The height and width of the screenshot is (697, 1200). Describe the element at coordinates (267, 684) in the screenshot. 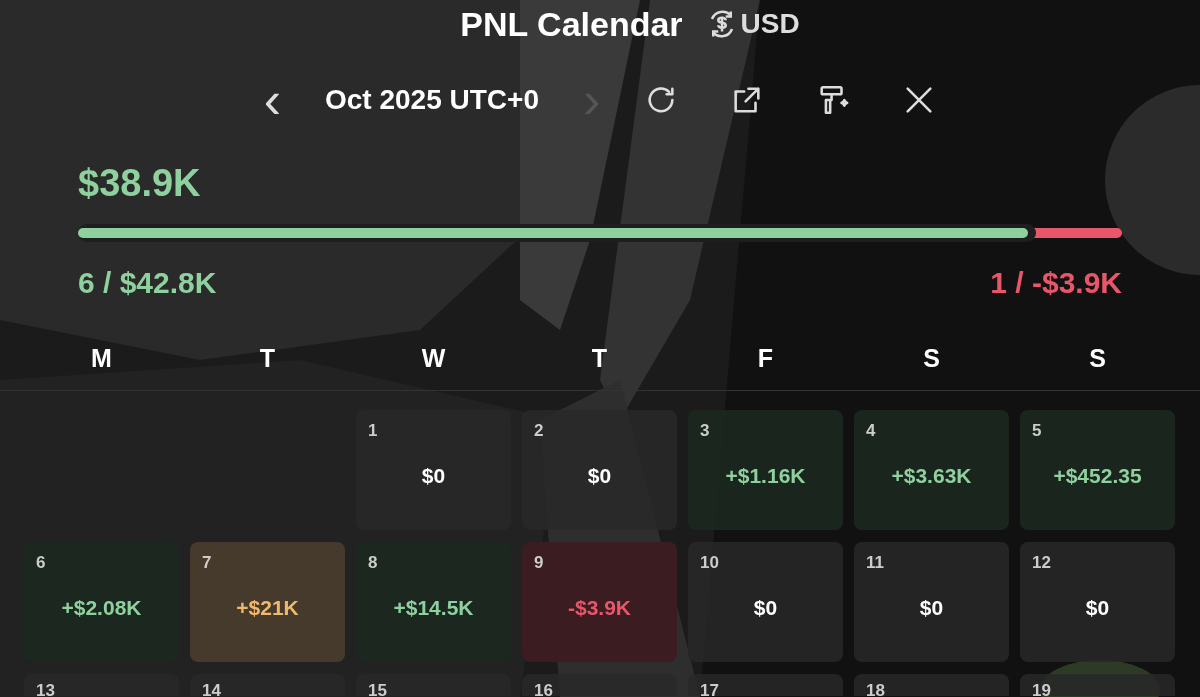

I see `day-cell: 14` at that location.